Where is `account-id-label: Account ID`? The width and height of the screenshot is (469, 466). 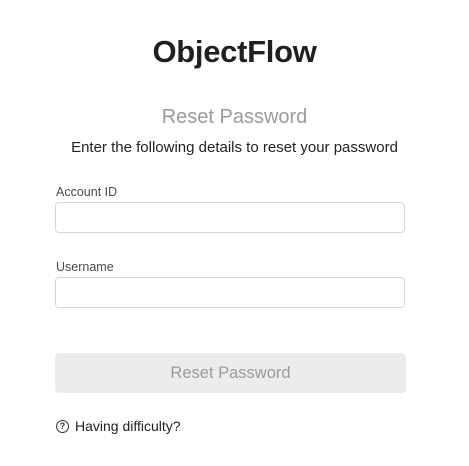 account-id-label: Account ID is located at coordinates (87, 192).